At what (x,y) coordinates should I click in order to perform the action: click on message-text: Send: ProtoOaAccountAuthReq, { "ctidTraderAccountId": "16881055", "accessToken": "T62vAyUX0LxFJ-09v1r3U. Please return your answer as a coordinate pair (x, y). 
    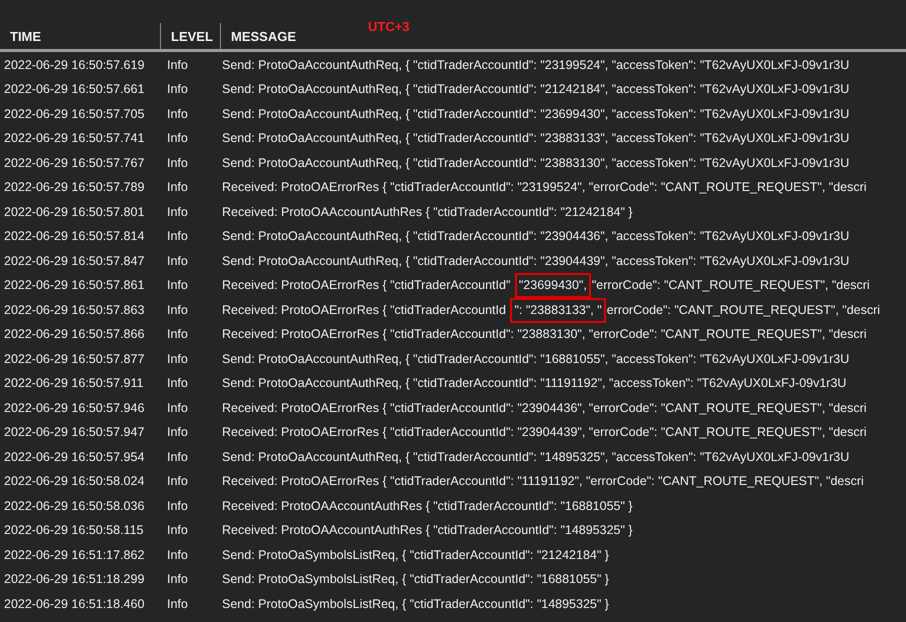
    Looking at the image, I should click on (536, 359).